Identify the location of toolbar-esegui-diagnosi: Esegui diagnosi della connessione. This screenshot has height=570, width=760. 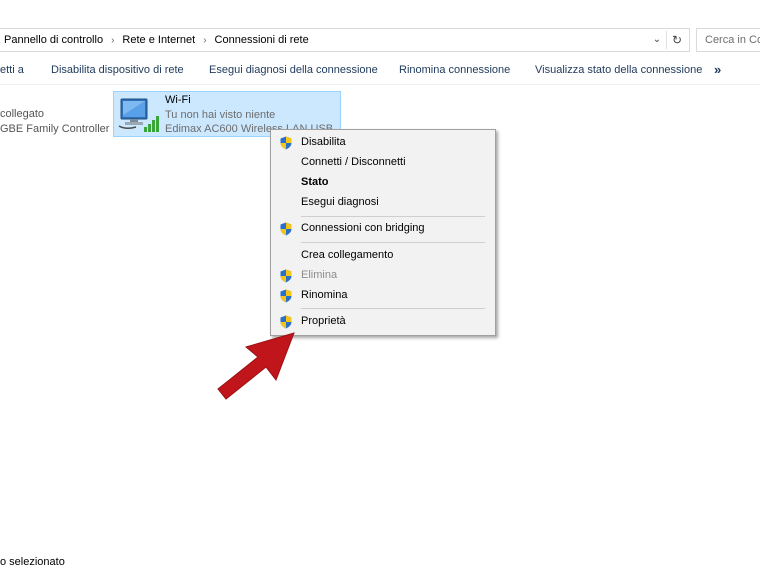
(293, 70).